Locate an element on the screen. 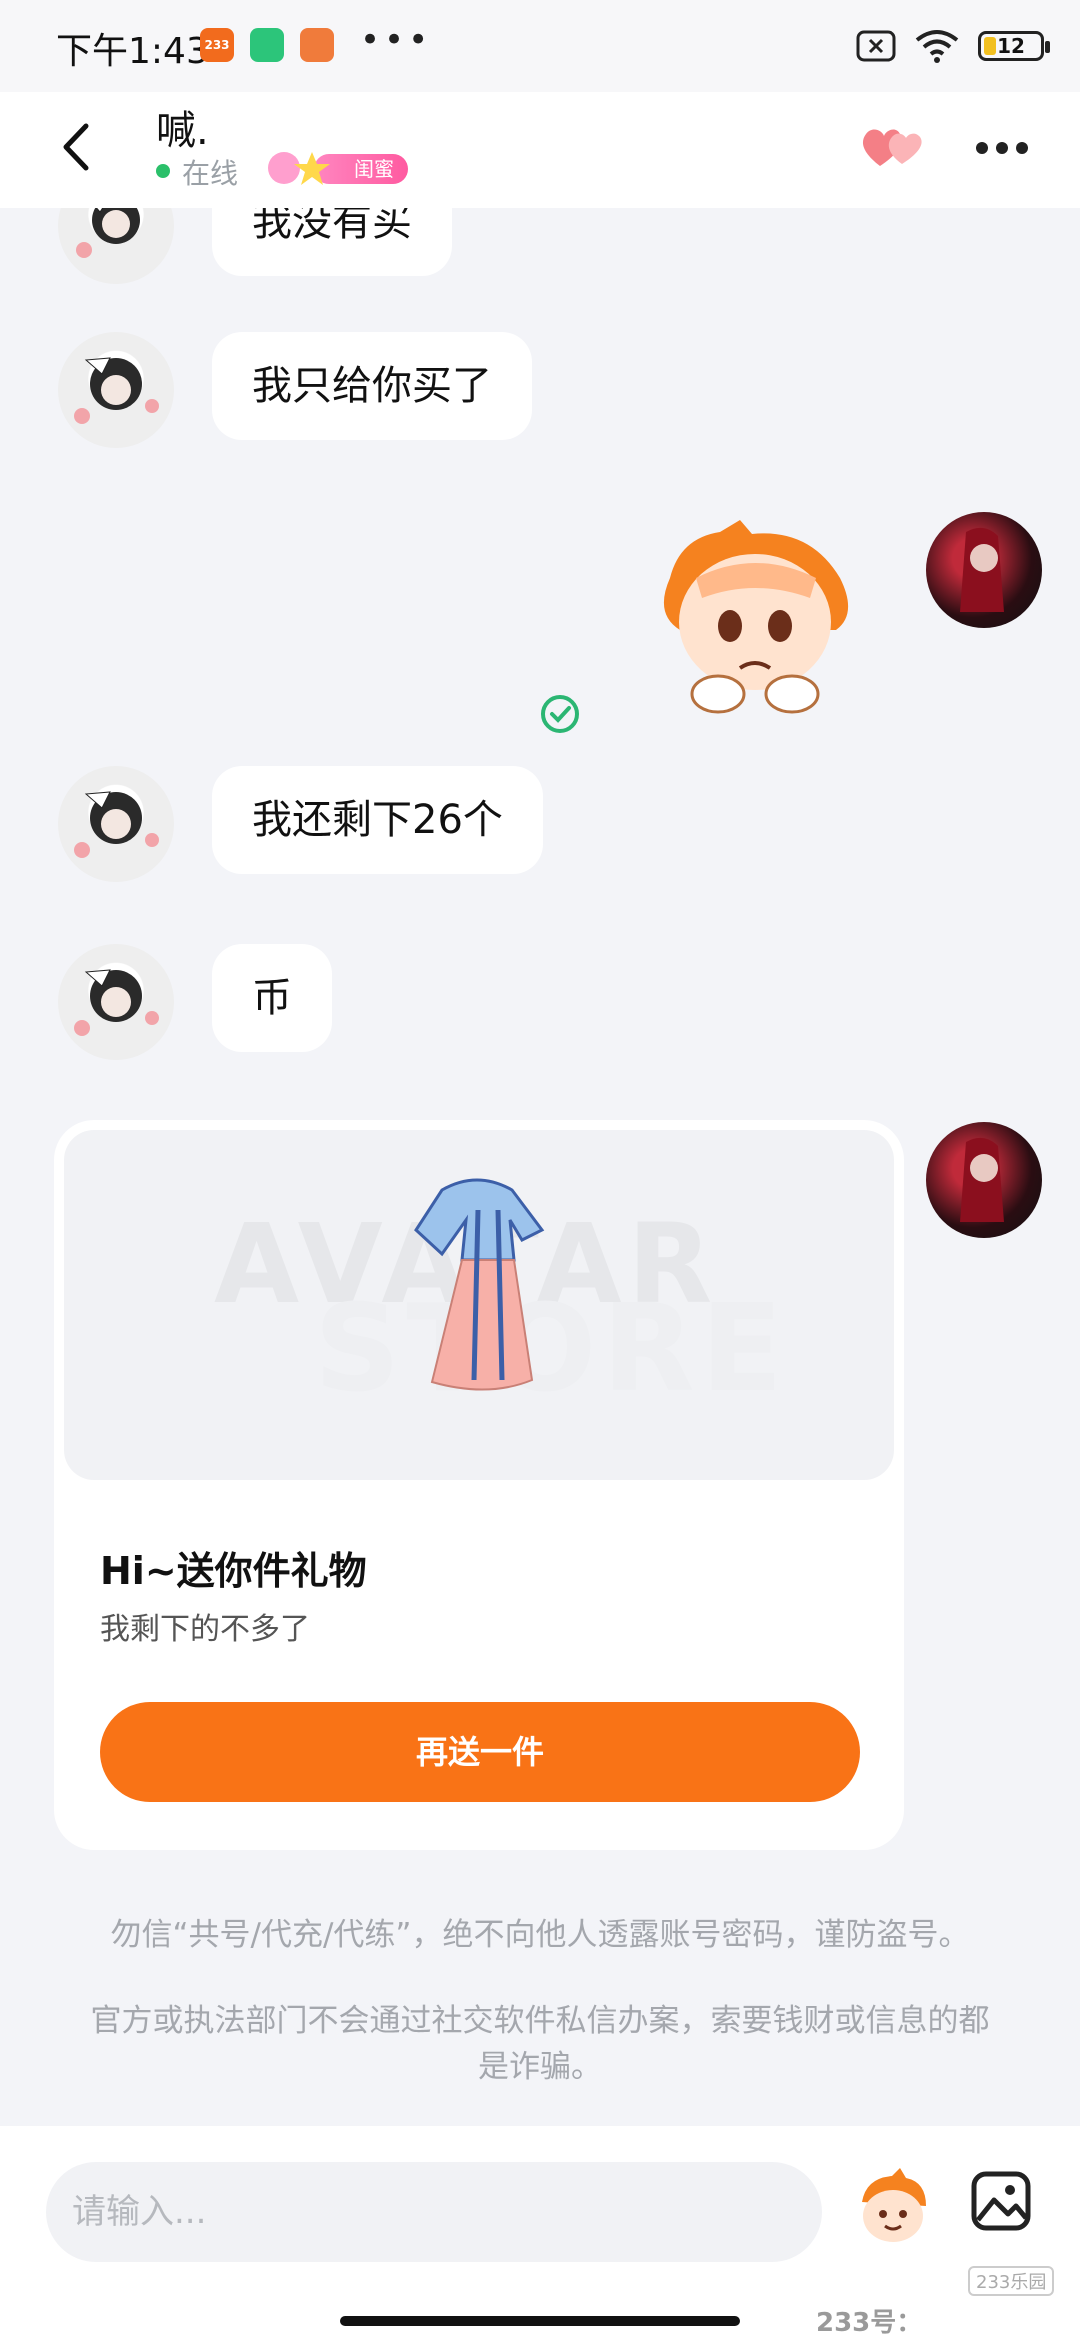 The image size is (1080, 2340). no-sim-icon is located at coordinates (876, 46).